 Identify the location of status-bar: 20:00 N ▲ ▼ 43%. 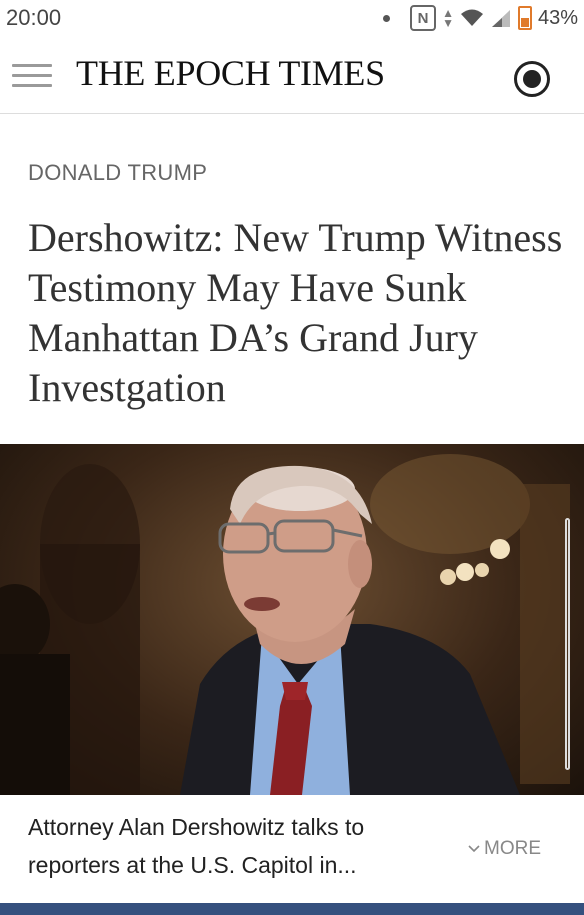
(292, 18).